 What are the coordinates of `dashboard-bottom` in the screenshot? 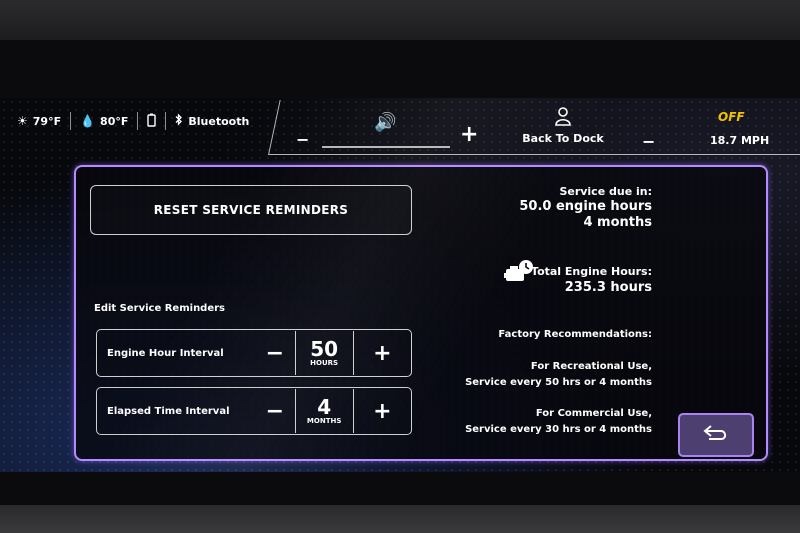 It's located at (400, 519).